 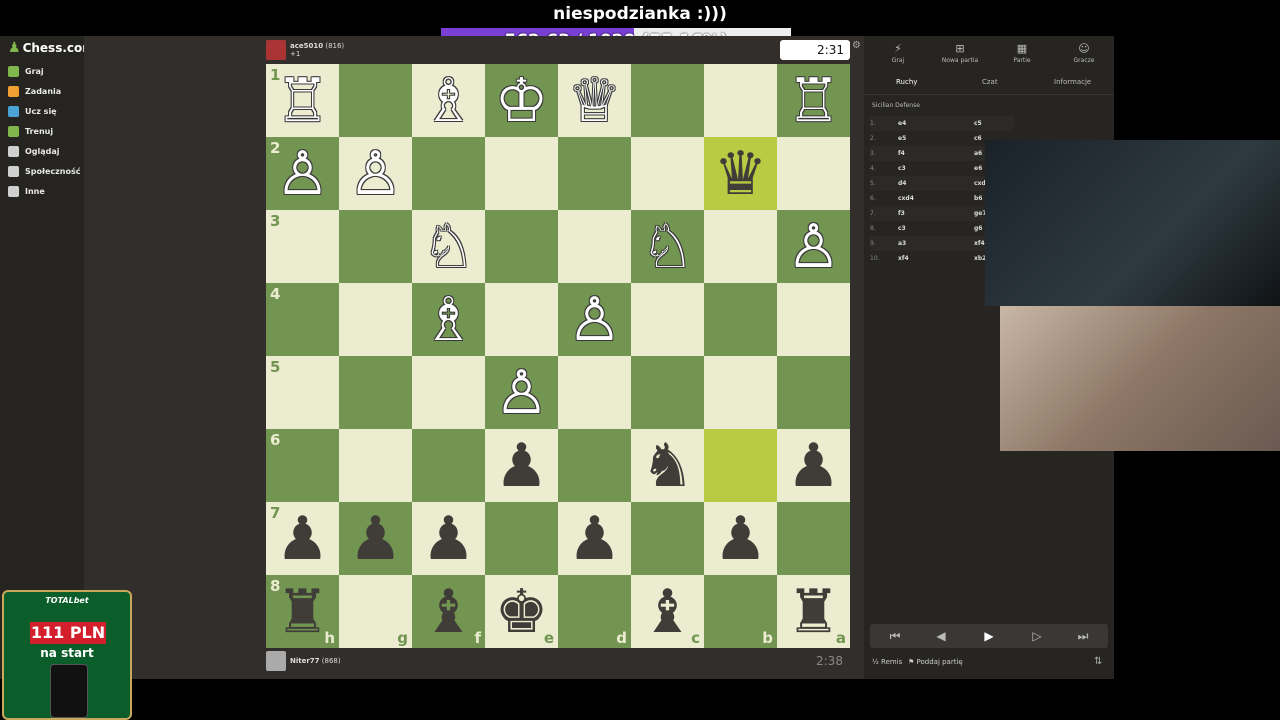 What do you see at coordinates (960, 53) in the screenshot?
I see `tab-1: ⊞ Nowa partia` at bounding box center [960, 53].